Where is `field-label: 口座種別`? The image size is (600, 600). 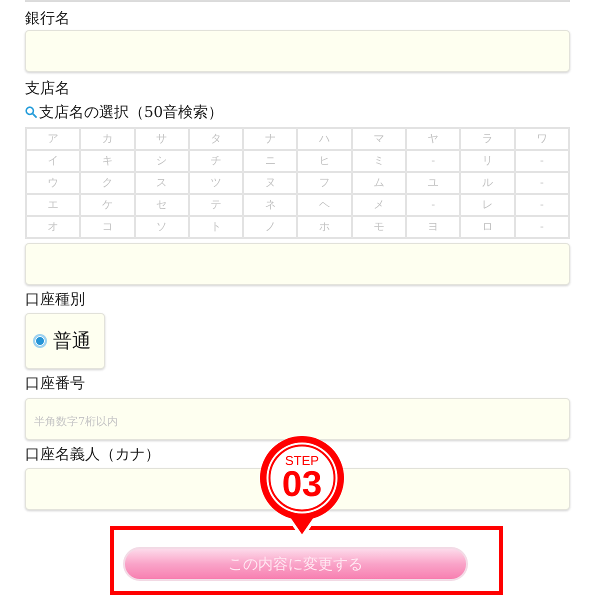
field-label: 口座種別 is located at coordinates (55, 299).